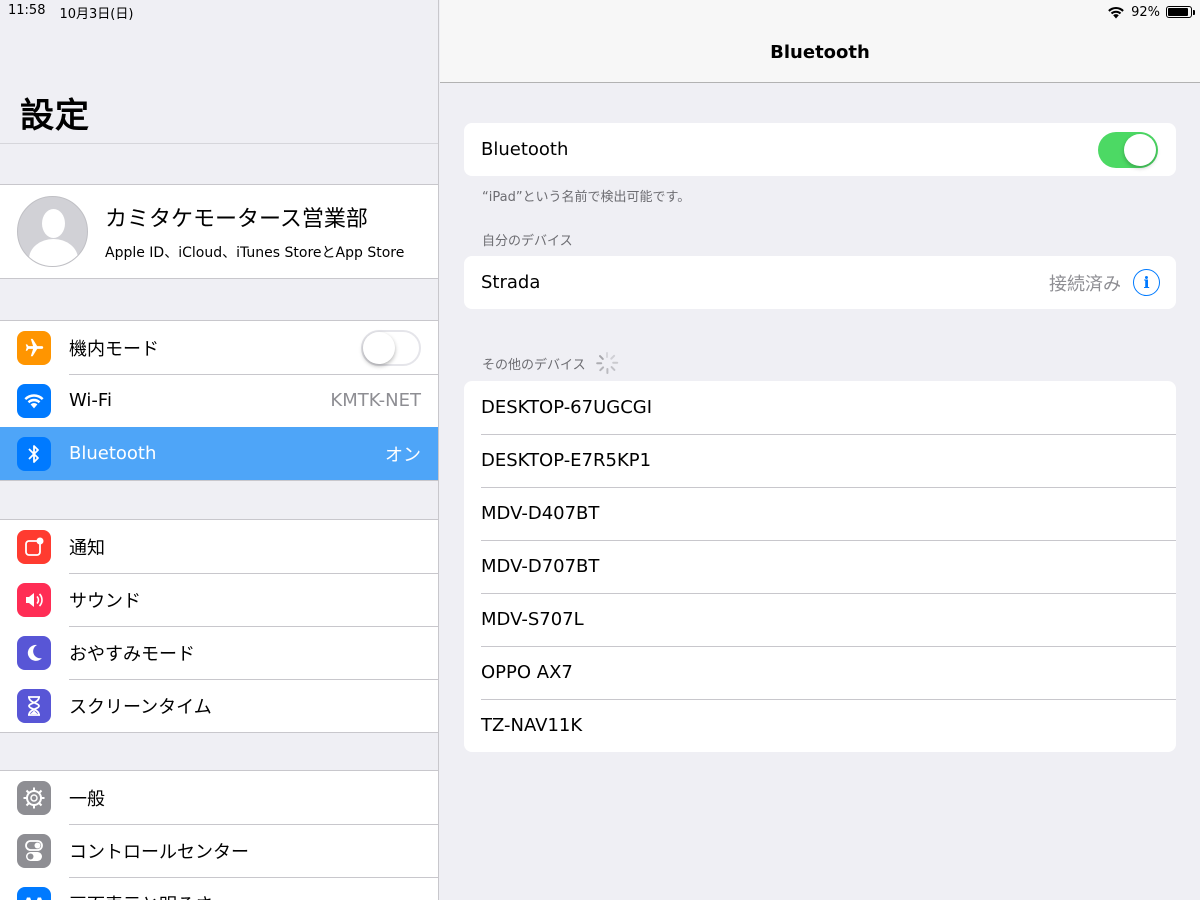 This screenshot has height=900, width=1200. I want to click on my-devices-header: 自分のデバイス, so click(527, 239).